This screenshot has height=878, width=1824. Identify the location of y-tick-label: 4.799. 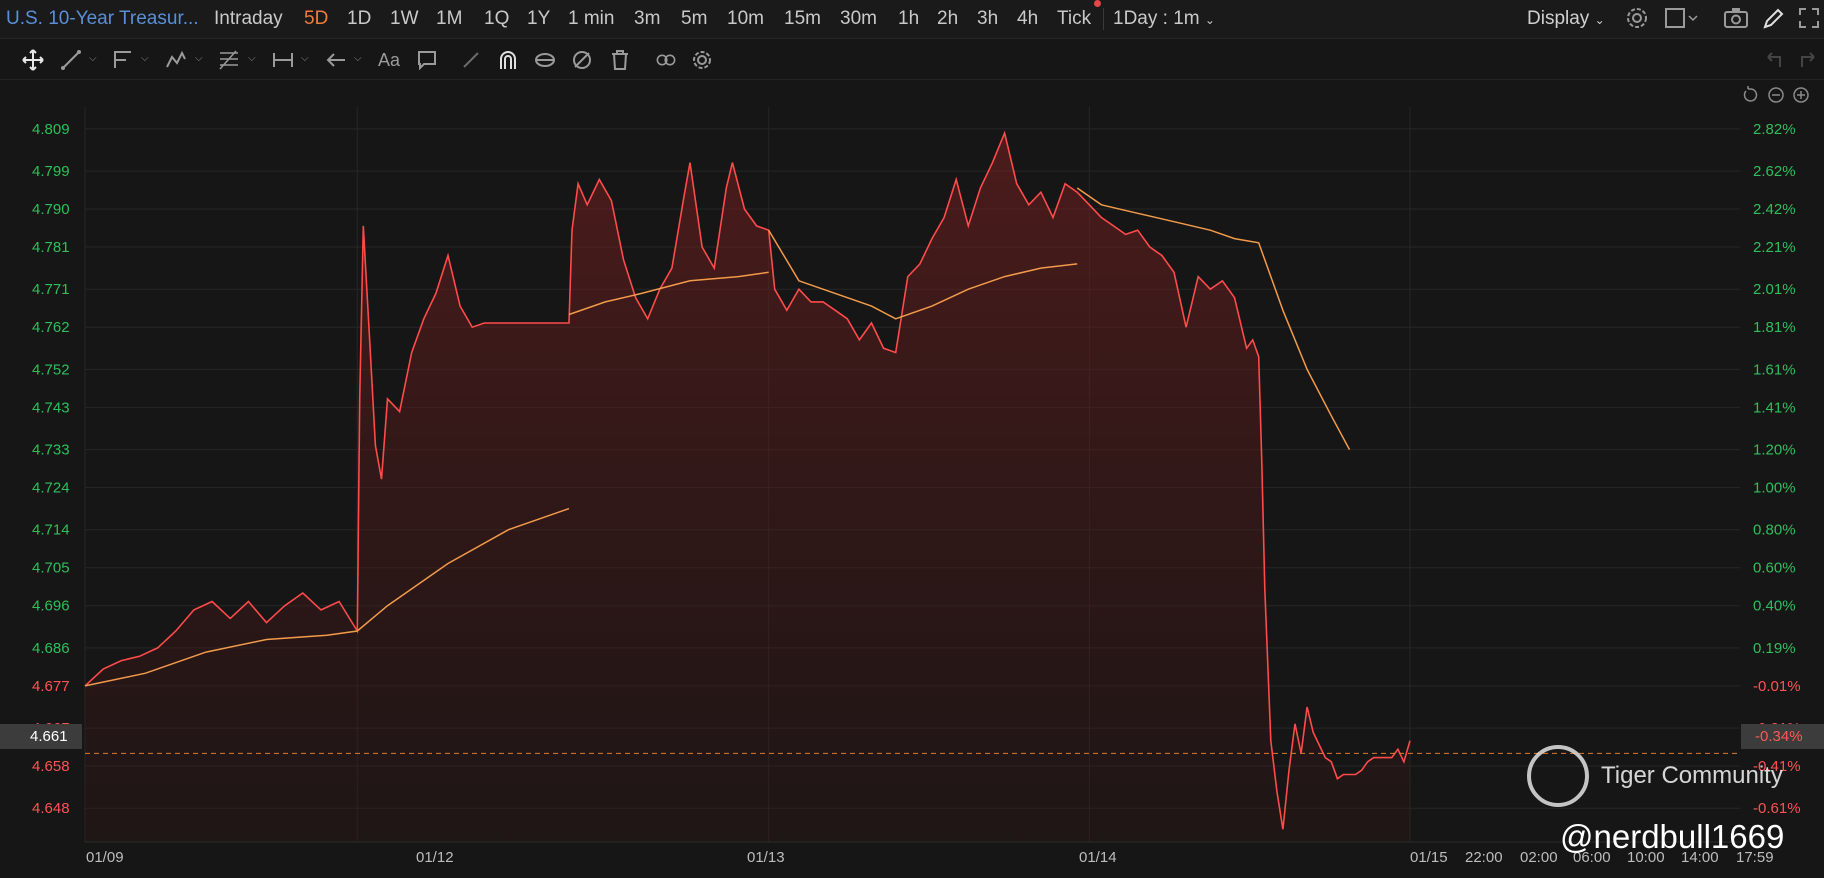
(51, 171).